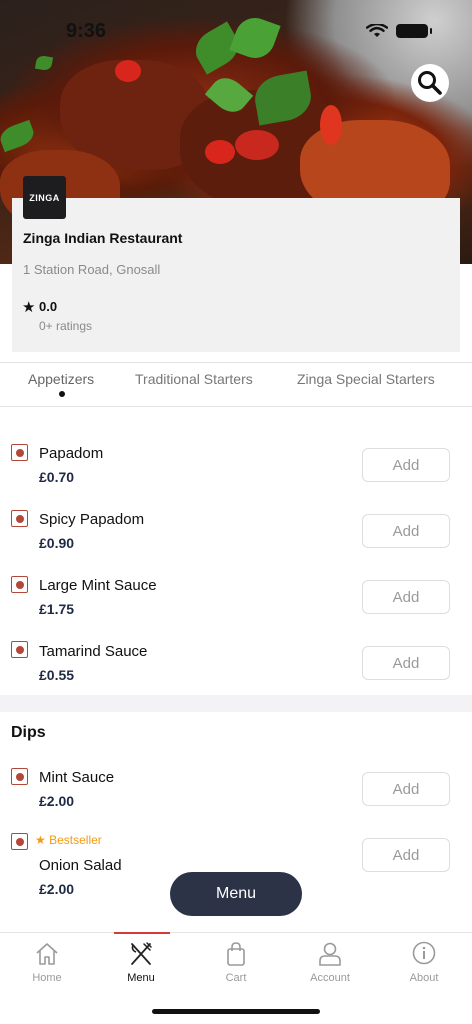  What do you see at coordinates (103, 238) in the screenshot?
I see `restaurant-name: Zinga Indian Restaurant` at bounding box center [103, 238].